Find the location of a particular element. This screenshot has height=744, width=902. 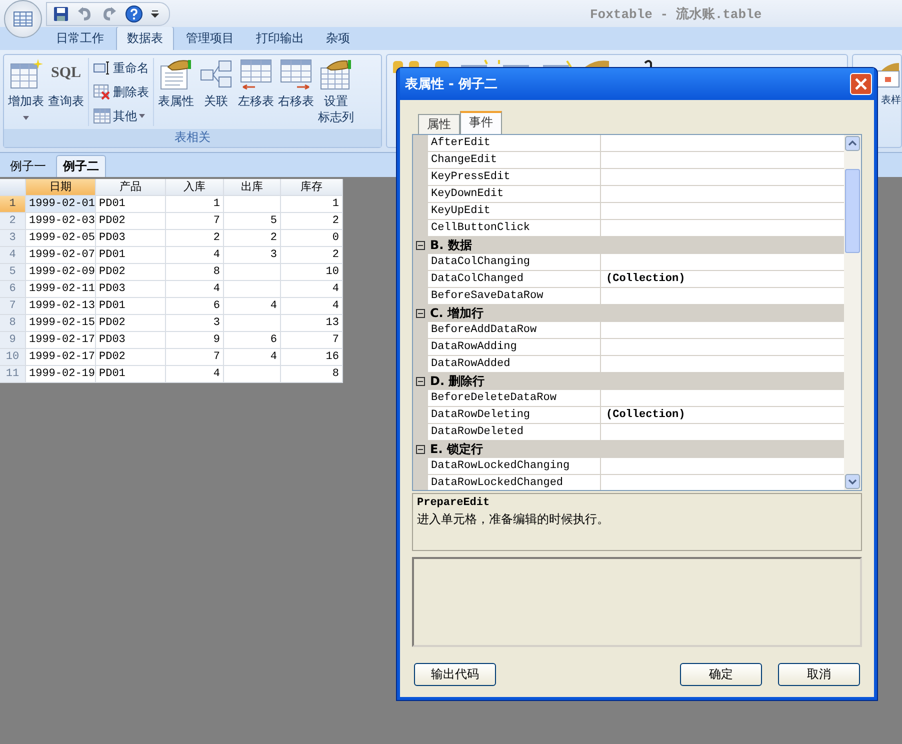

hand-on-table-icon is located at coordinates (336, 74).